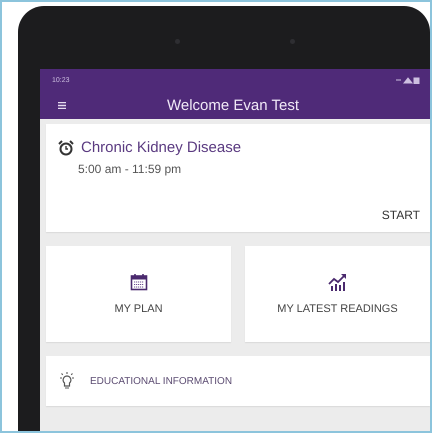  I want to click on lightbulb-icon, so click(67, 381).